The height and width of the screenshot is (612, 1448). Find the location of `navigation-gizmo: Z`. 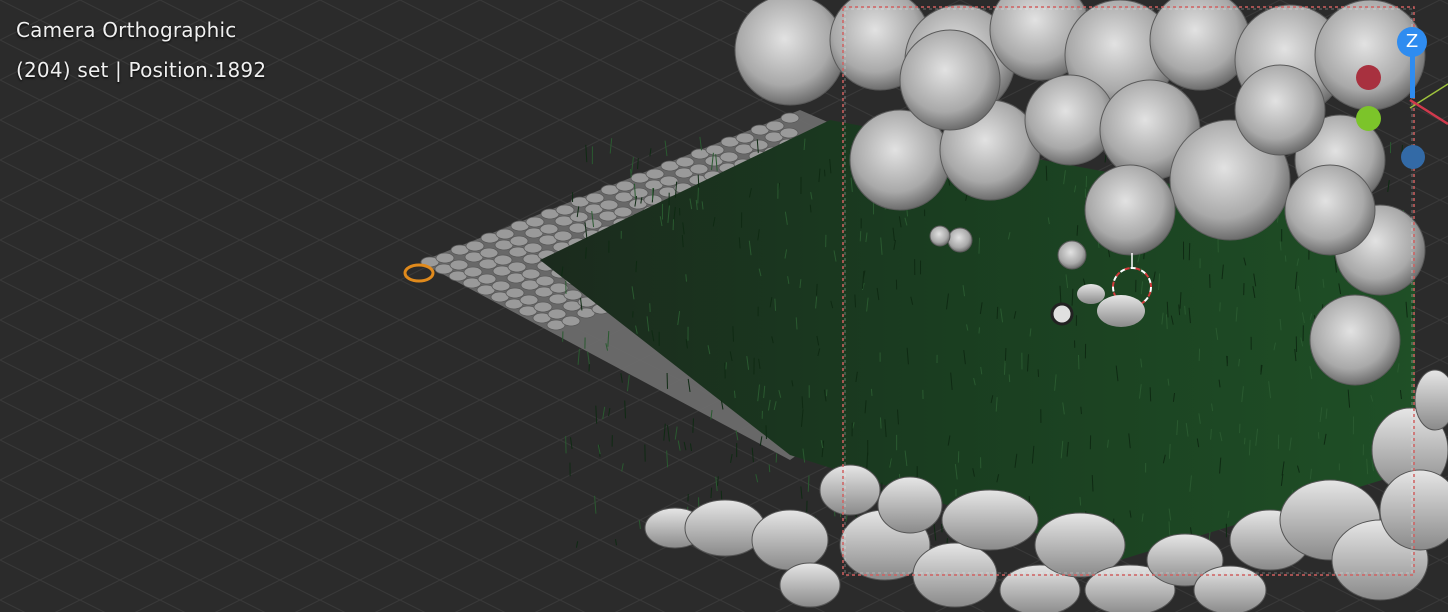

navigation-gizmo: Z is located at coordinates (1394, 100).